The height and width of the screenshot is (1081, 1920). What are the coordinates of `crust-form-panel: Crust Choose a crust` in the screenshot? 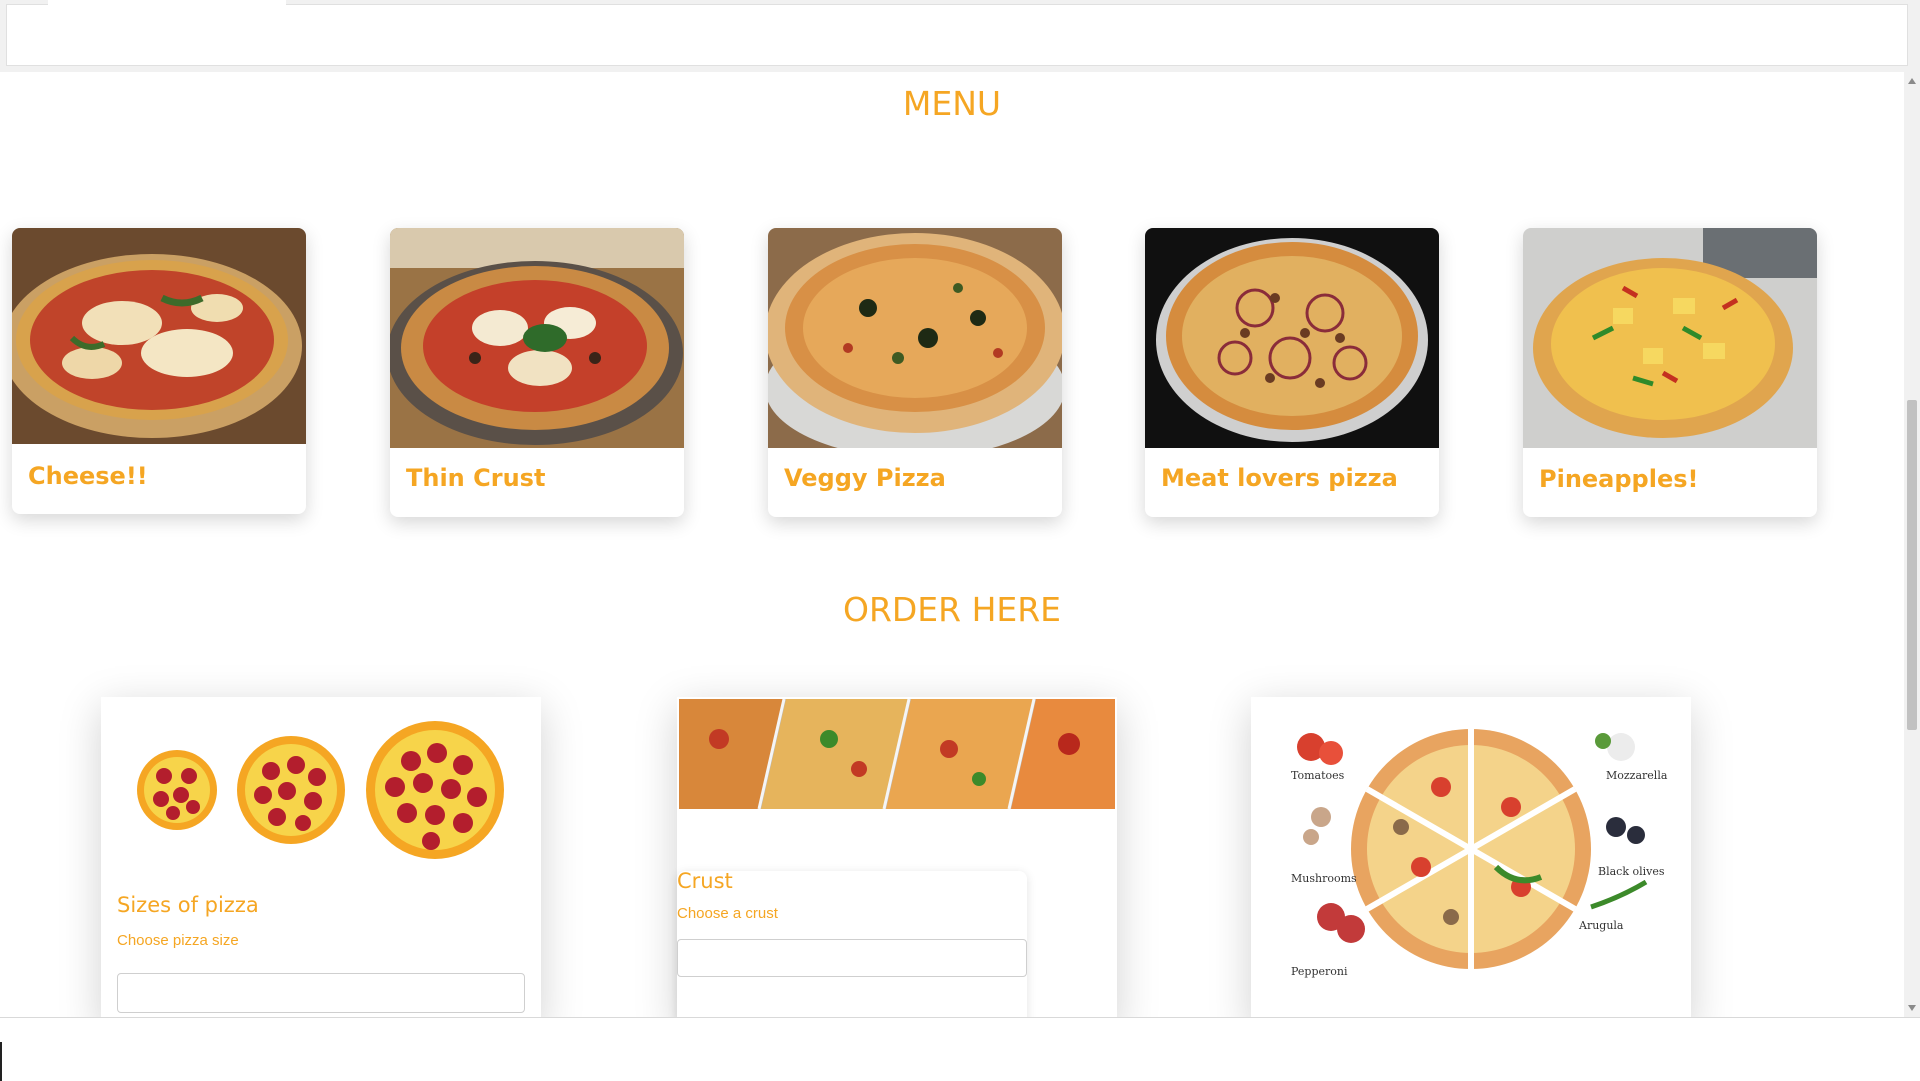 It's located at (852, 943).